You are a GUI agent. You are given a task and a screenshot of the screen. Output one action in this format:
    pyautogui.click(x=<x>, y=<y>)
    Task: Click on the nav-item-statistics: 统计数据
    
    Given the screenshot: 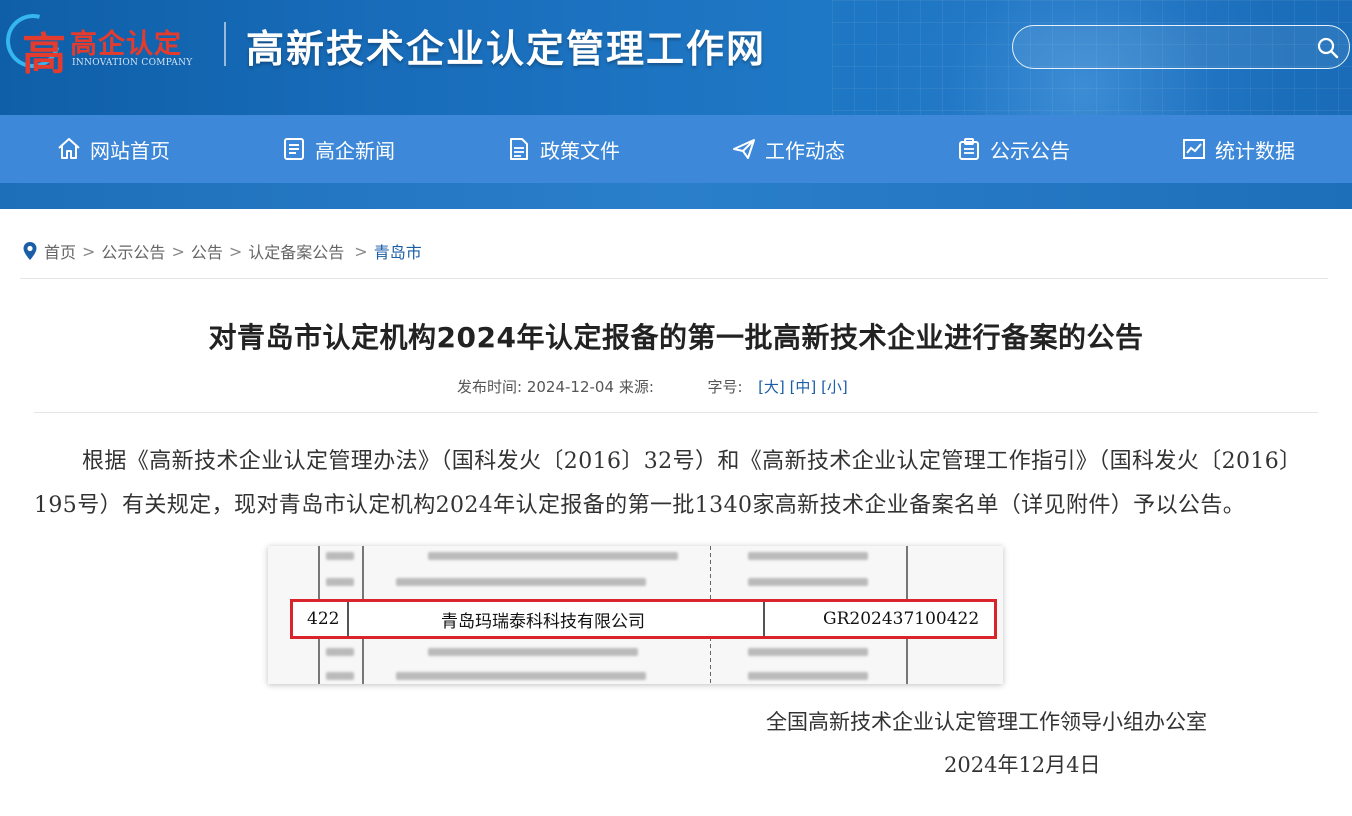 What is the action you would take?
    pyautogui.click(x=1238, y=149)
    